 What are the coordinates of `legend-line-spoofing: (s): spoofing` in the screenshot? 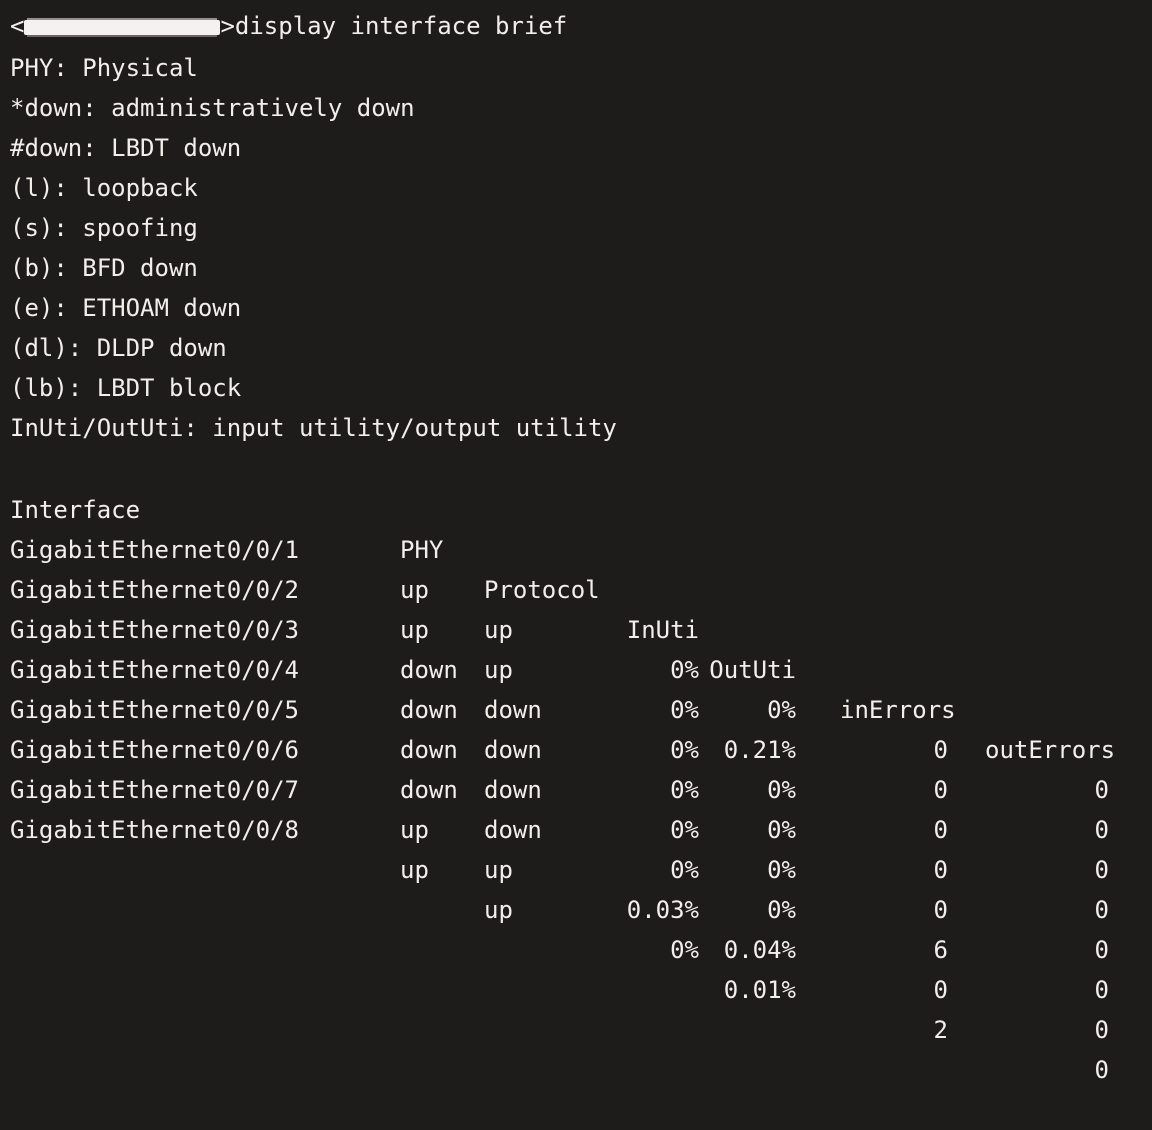 It's located at (104, 228).